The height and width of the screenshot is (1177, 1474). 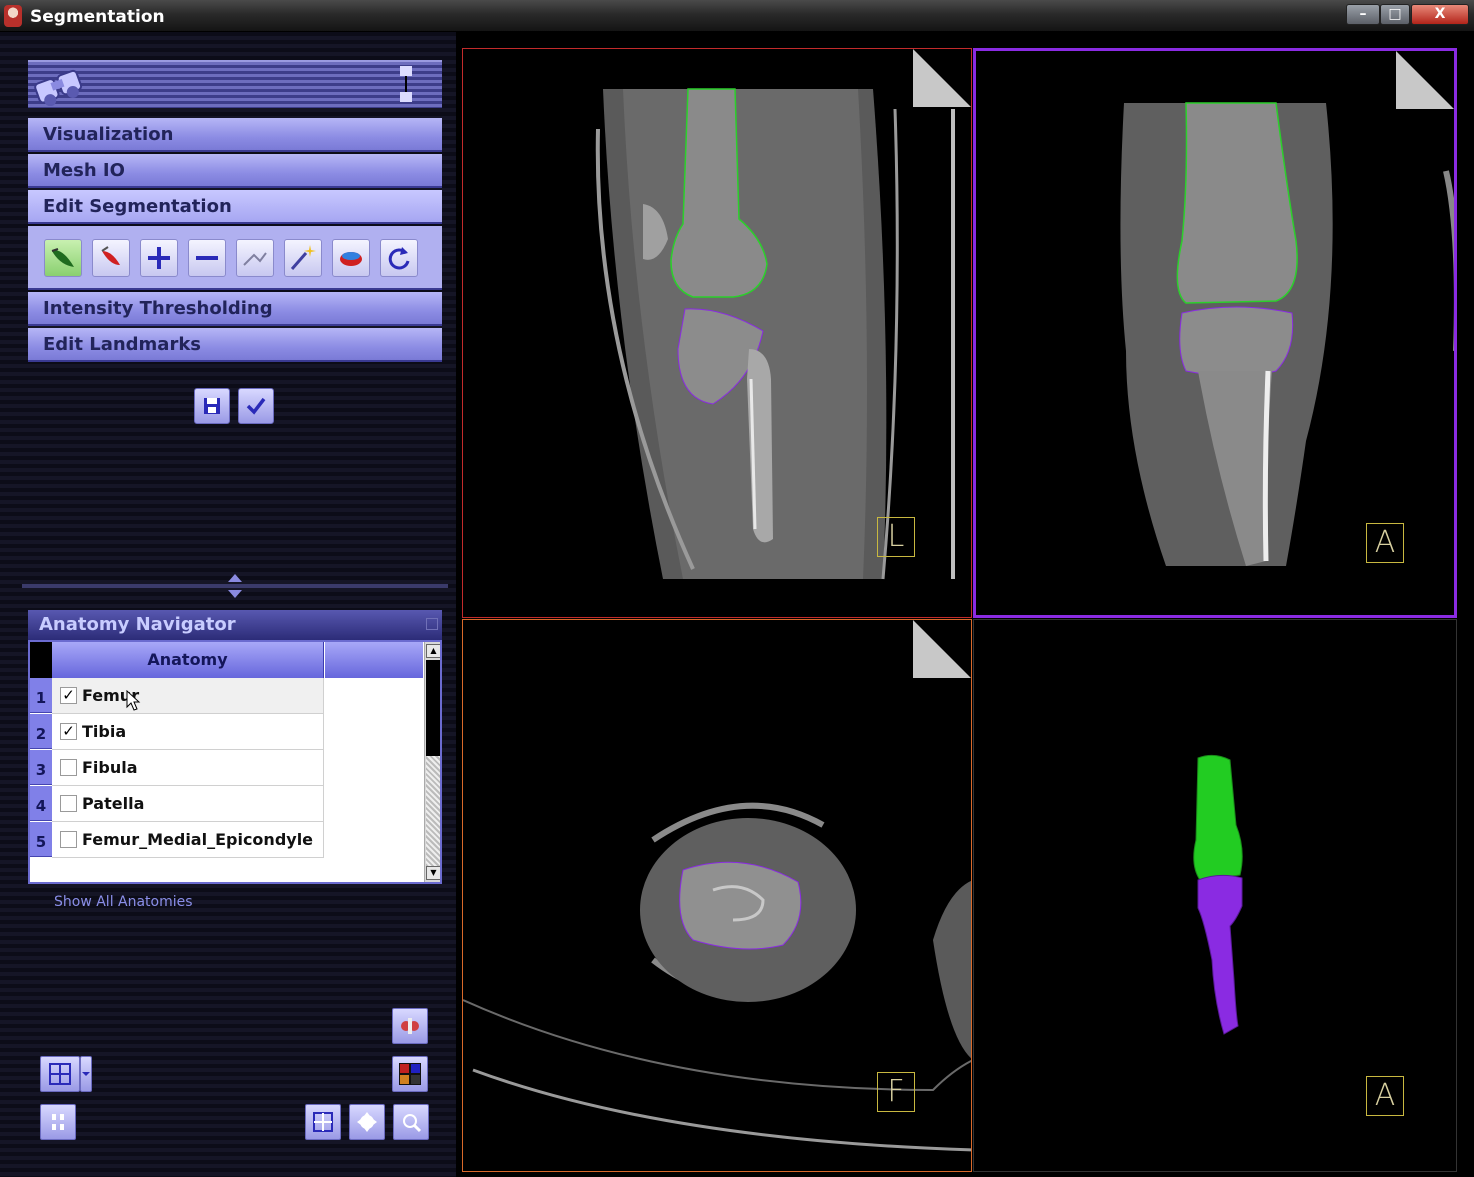 I want to click on binoculars-icon, so click(x=60, y=86).